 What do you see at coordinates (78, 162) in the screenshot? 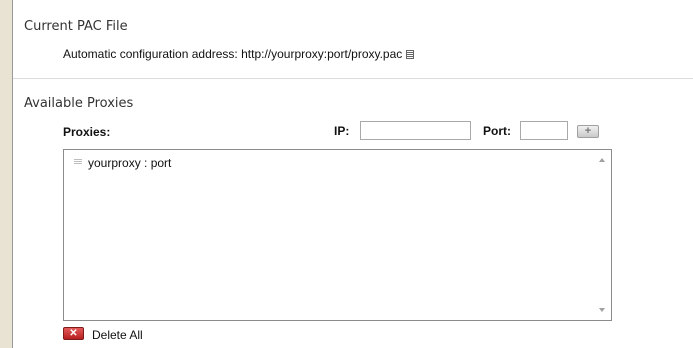
I see `drag-handle-icon` at bounding box center [78, 162].